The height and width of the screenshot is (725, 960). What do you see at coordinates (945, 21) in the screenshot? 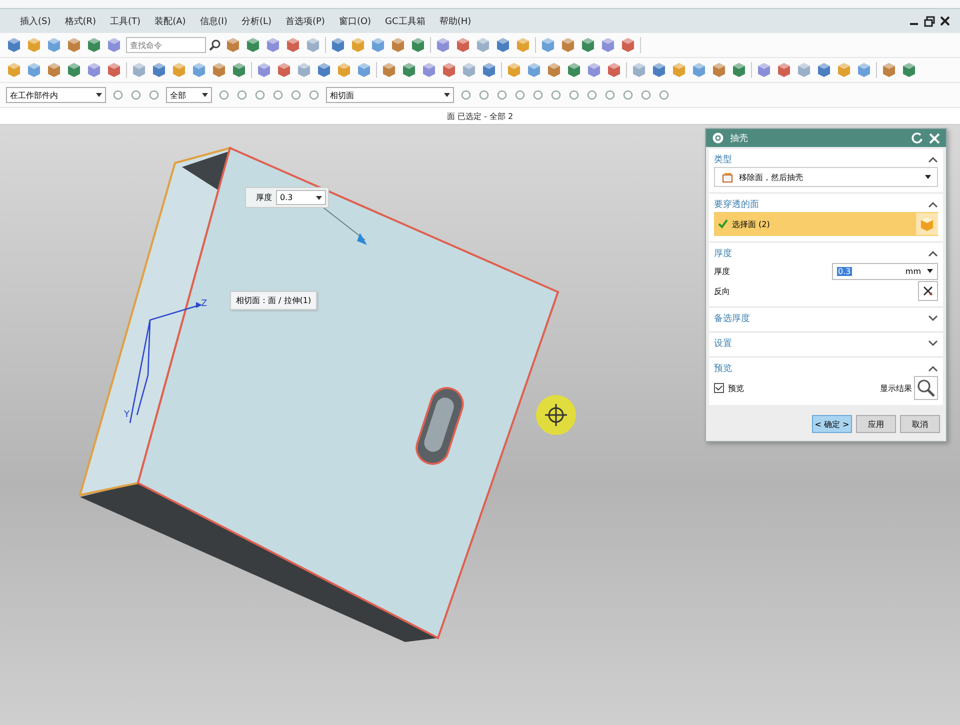
I see `close-icon` at bounding box center [945, 21].